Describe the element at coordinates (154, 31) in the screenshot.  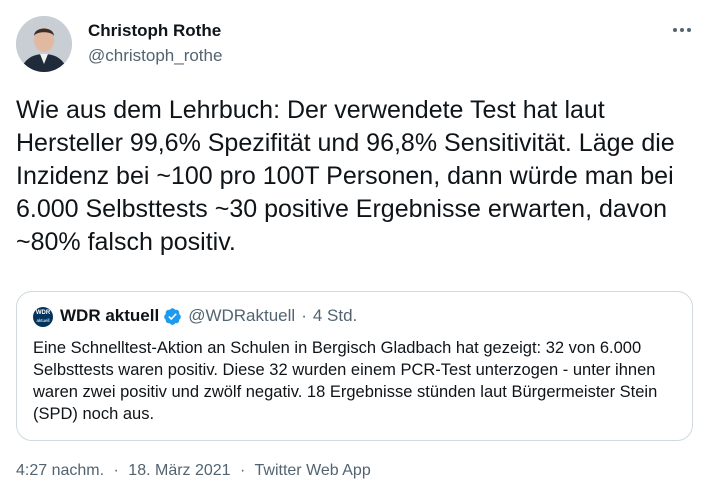
I see `author-name: Christoph Rothe` at that location.